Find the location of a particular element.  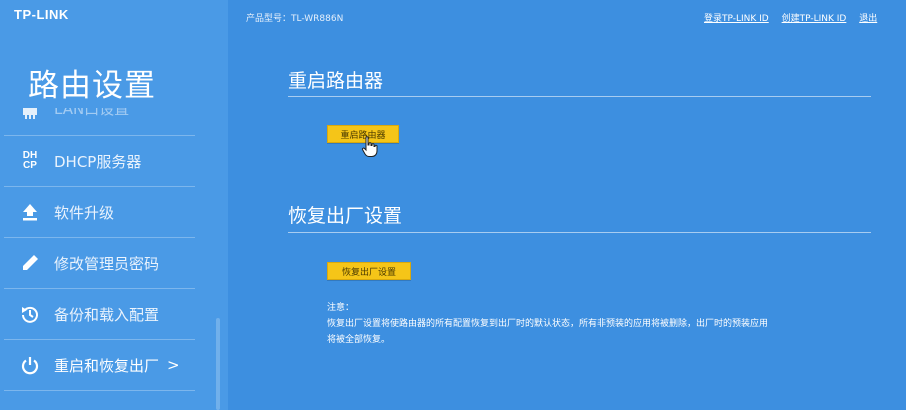

sidebar-item-dhcp: DH CP DHCP服务器 is located at coordinates (99, 161).